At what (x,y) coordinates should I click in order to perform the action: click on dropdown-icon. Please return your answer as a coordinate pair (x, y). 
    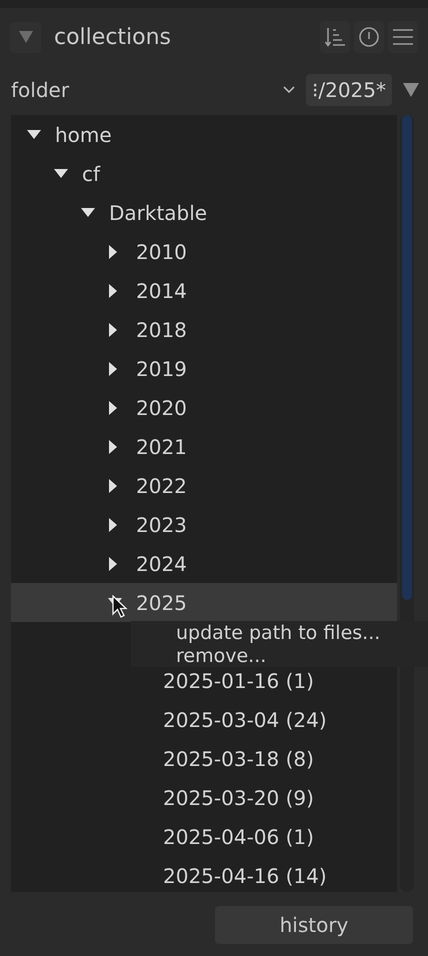
    Looking at the image, I should click on (411, 90).